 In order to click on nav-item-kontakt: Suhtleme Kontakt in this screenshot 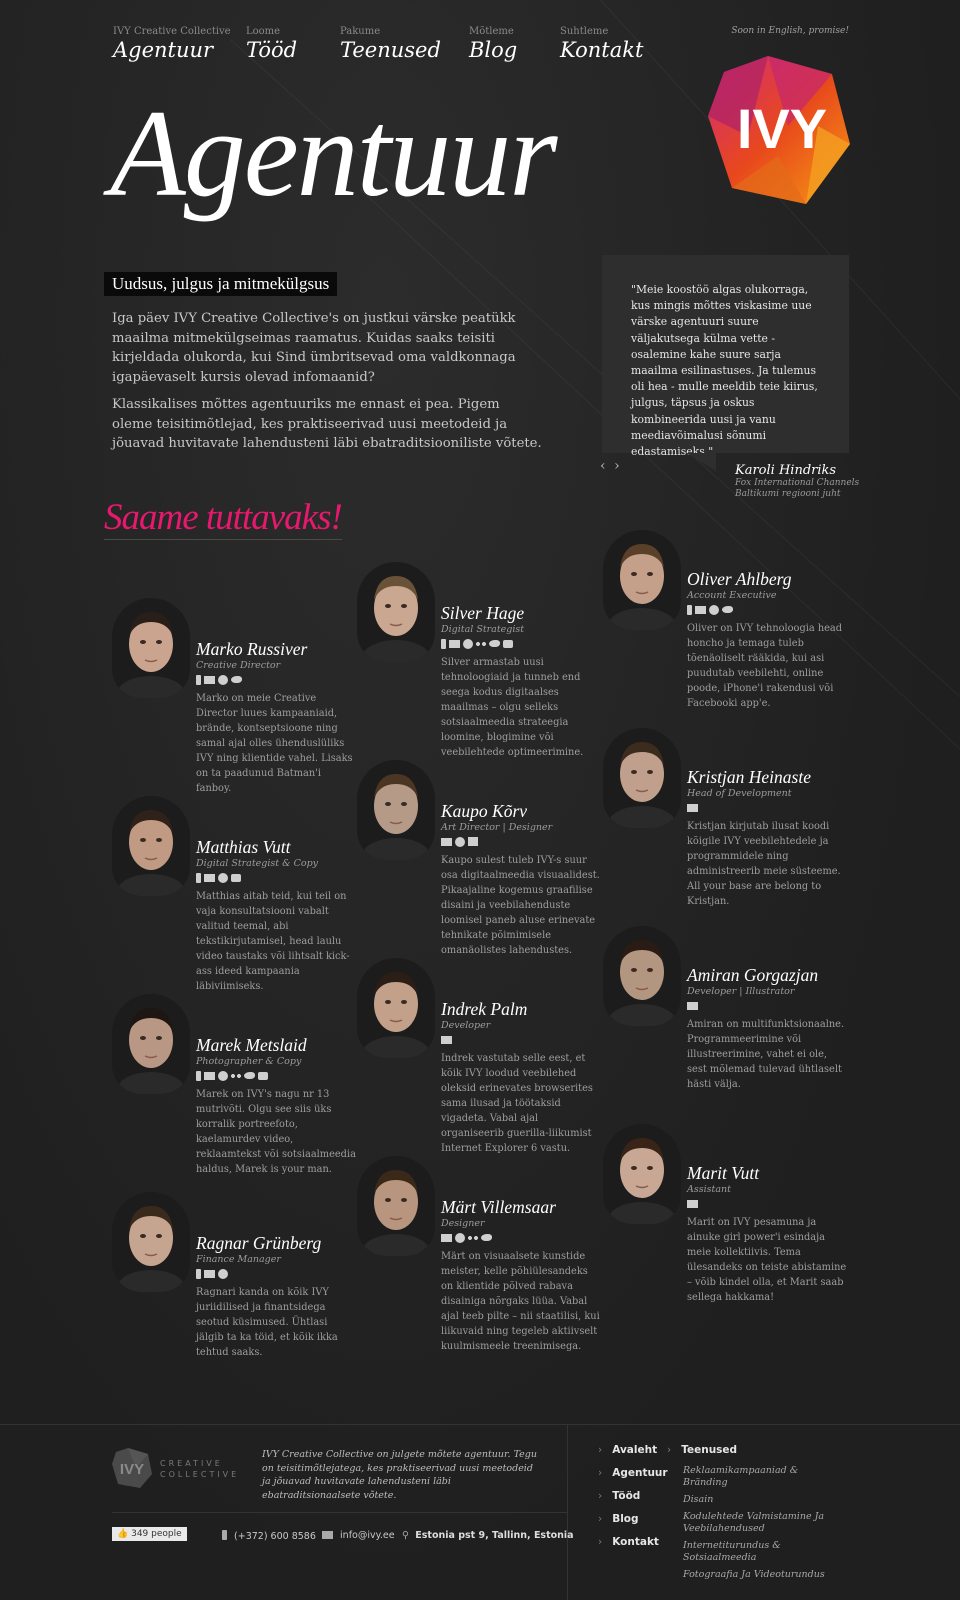, I will do `click(601, 44)`.